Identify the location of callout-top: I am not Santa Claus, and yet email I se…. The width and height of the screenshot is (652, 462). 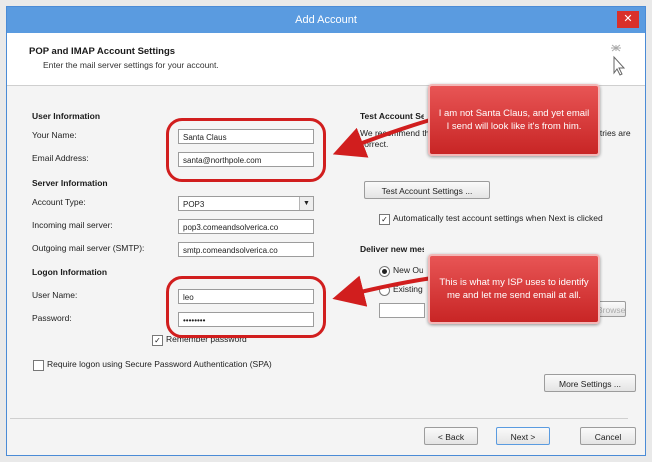
(514, 120).